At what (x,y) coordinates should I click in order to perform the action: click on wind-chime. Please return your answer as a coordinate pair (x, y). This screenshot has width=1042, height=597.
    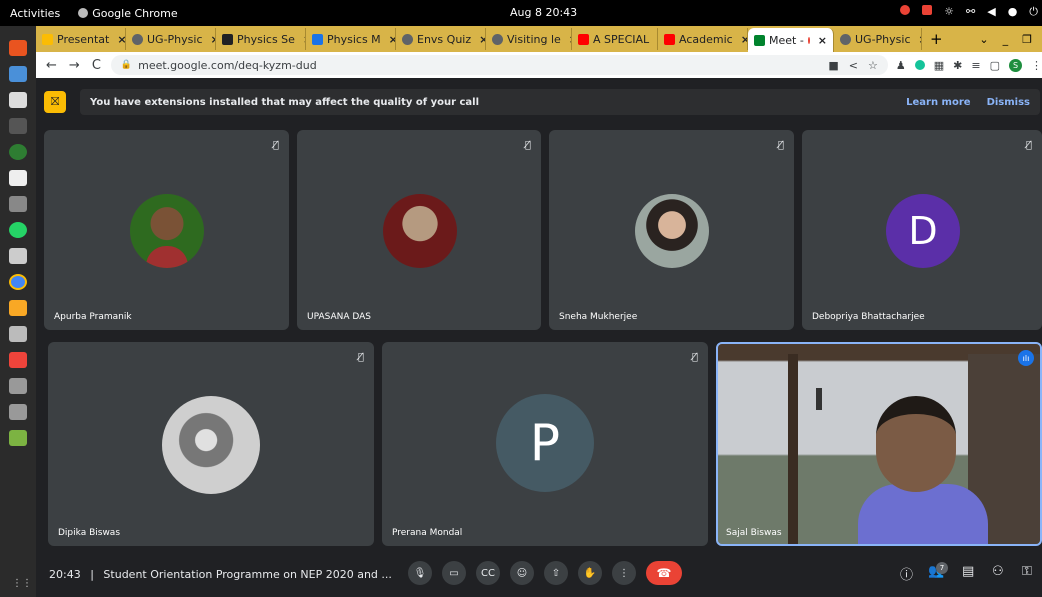
    Looking at the image, I should click on (819, 399).